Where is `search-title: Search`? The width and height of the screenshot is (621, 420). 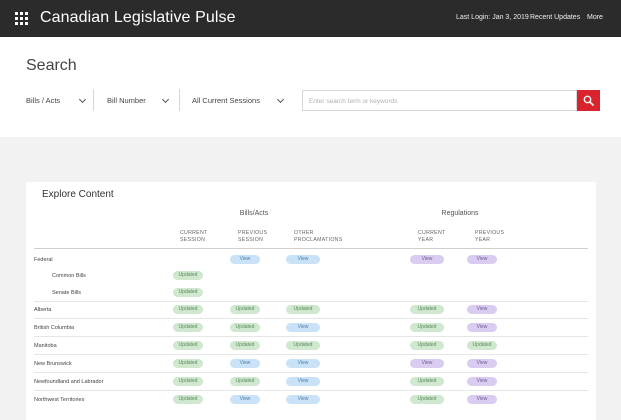 search-title: Search is located at coordinates (51, 65).